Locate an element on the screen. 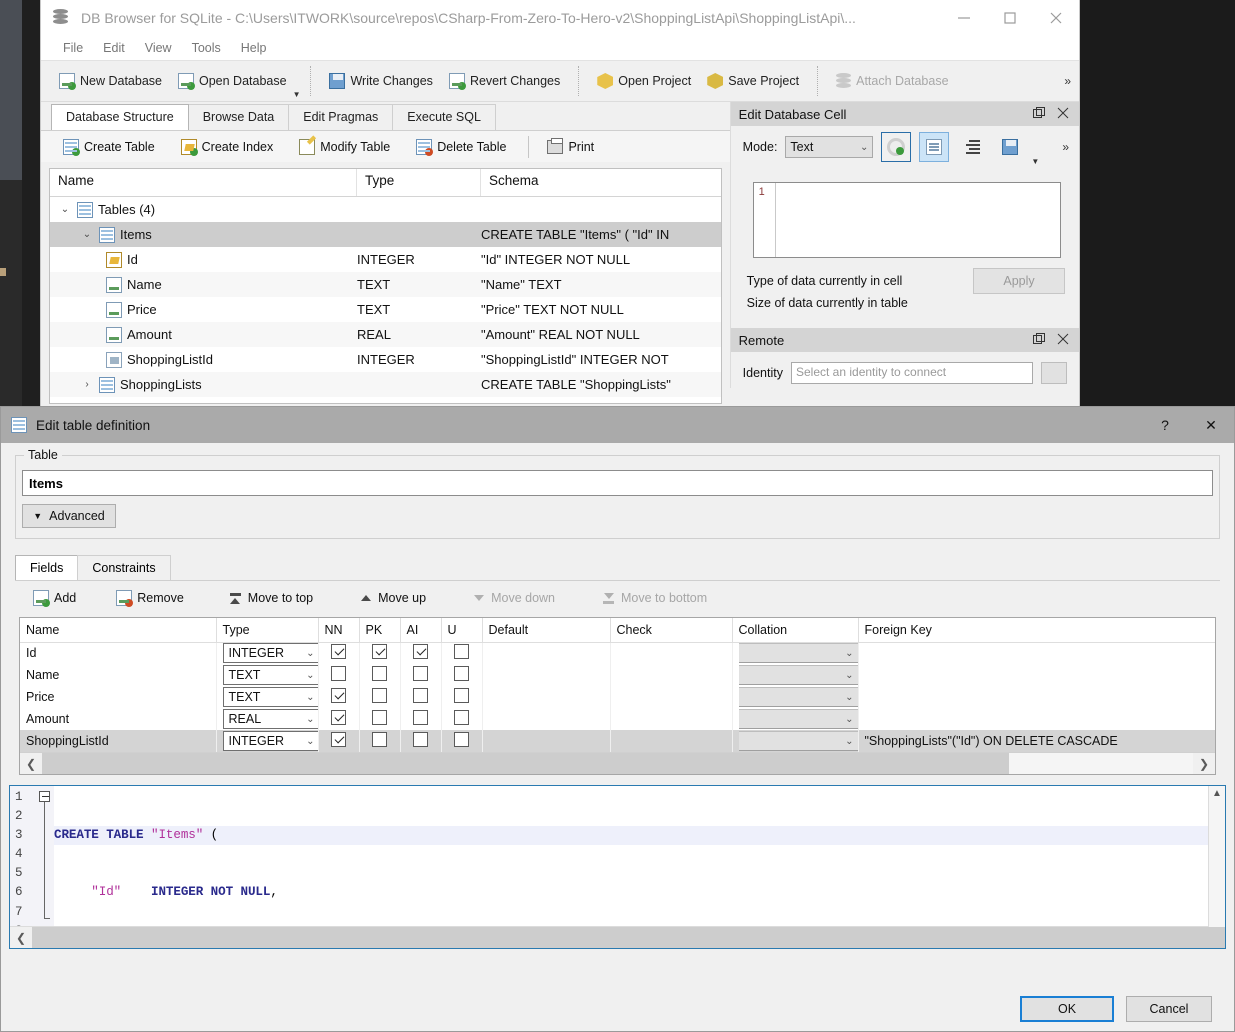  field-name-cell: Price is located at coordinates (118, 697).